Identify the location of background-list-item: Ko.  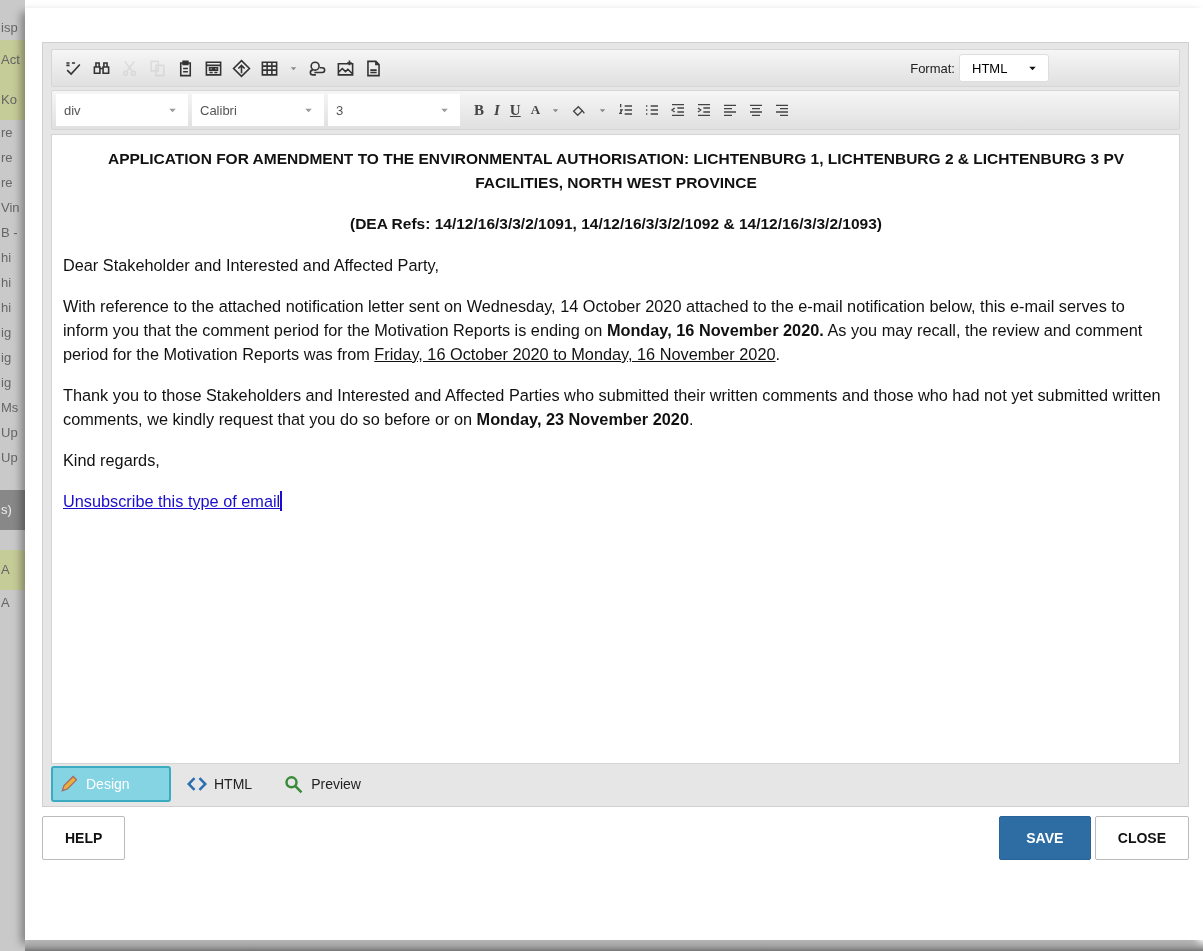
(12, 100).